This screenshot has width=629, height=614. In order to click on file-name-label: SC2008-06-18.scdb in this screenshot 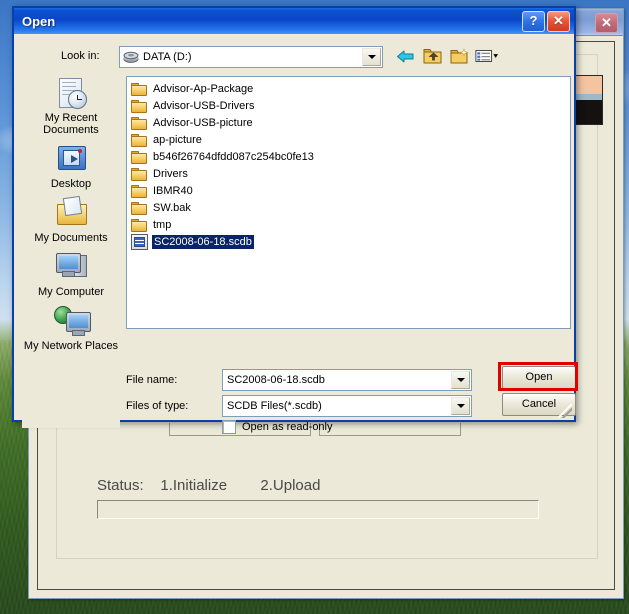, I will do `click(203, 241)`.